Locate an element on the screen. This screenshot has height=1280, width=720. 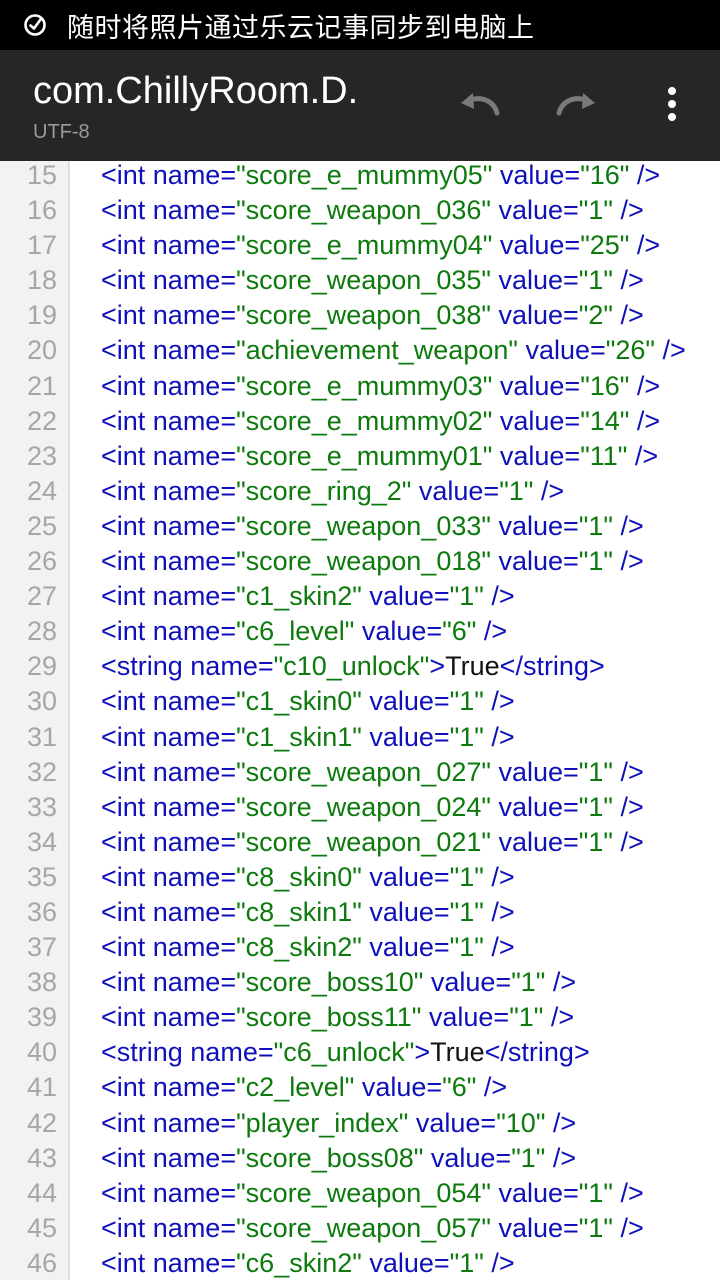
token-value: "c1_skin1" is located at coordinates (299, 736).